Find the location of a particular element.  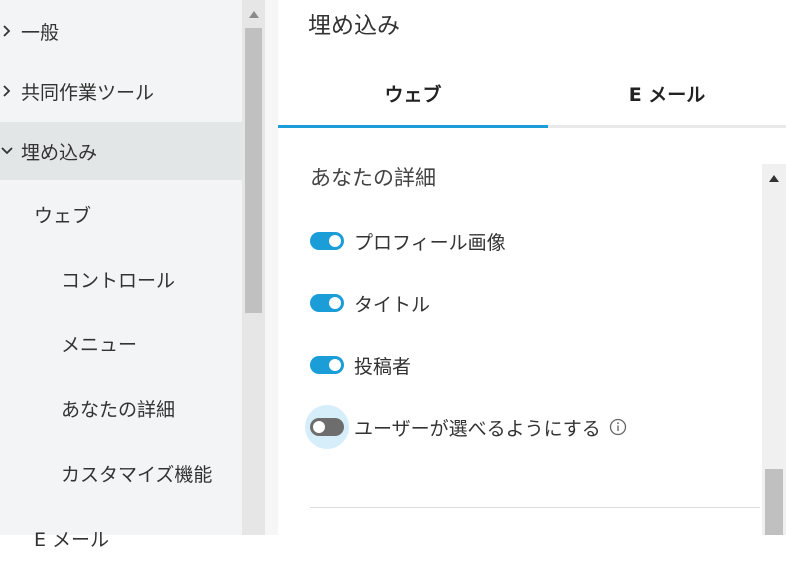

sidebar-item-label: コントロール is located at coordinates (118, 280).